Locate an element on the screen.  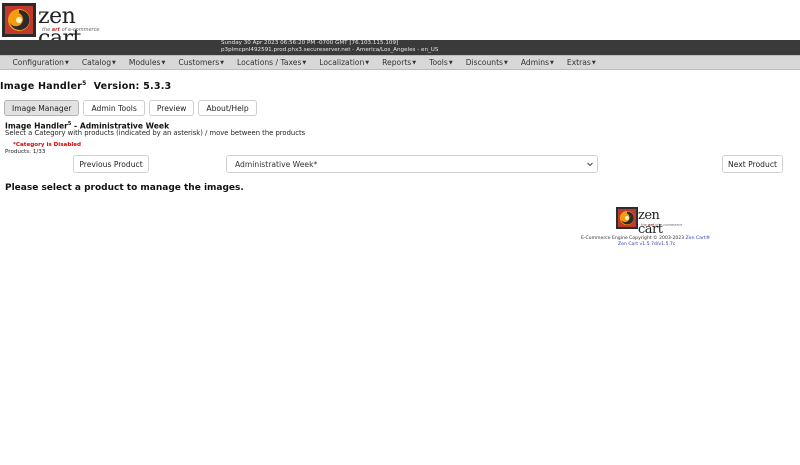
menu-localization: Localization▼ is located at coordinates (344, 63).